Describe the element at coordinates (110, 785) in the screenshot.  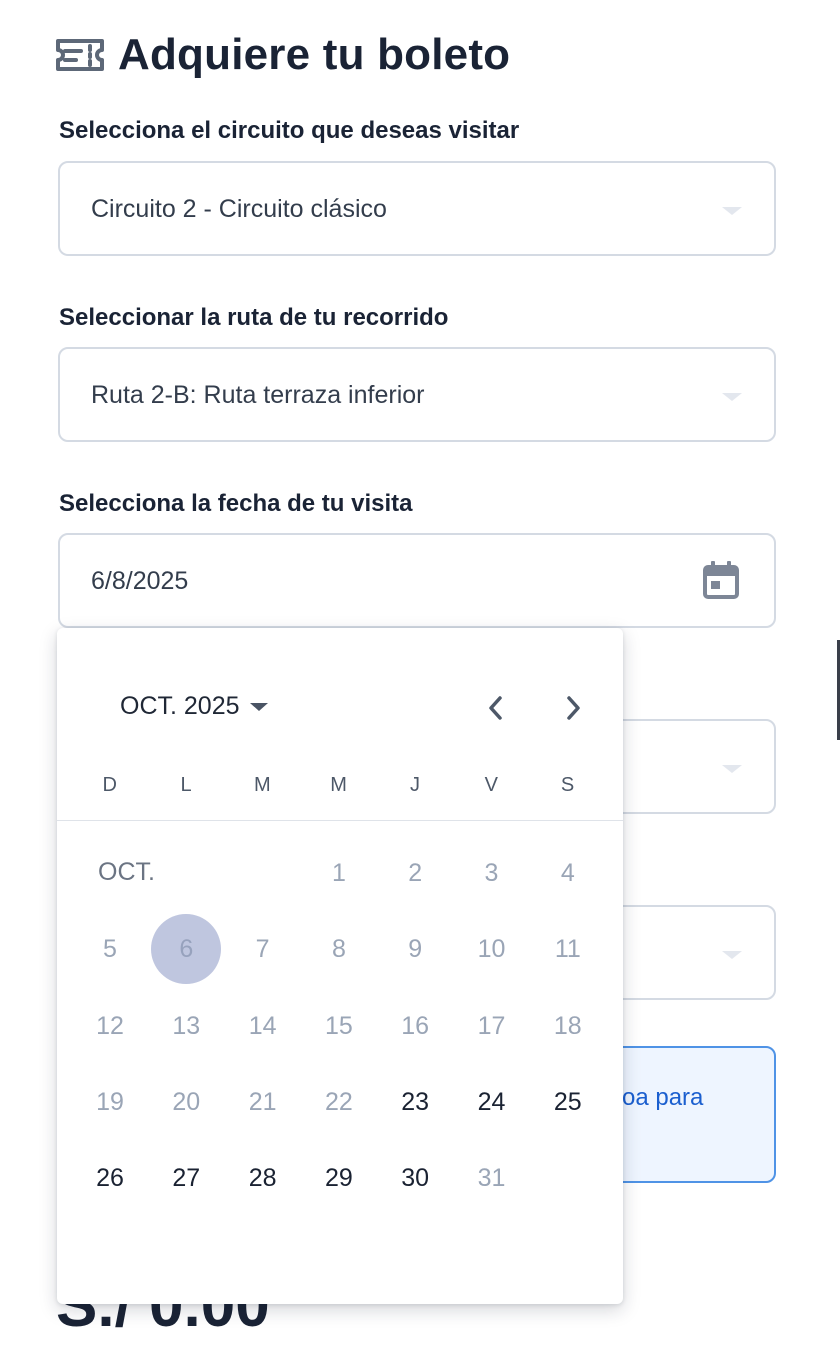
I see `weekday-label: D` at that location.